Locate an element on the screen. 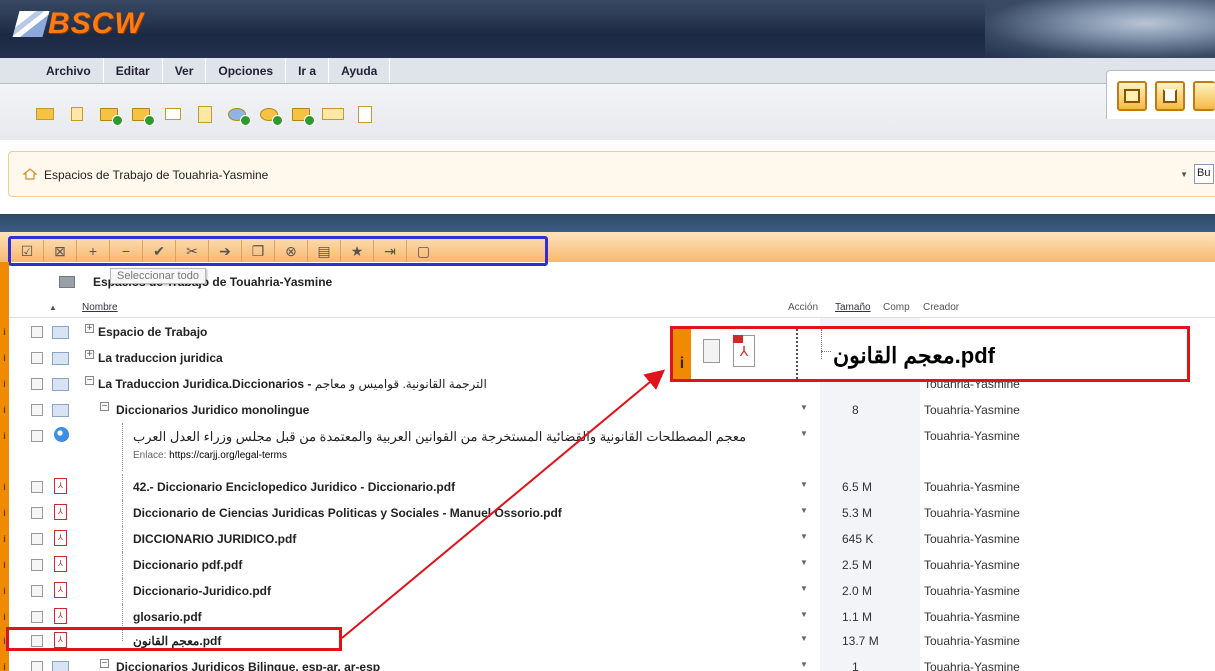 The image size is (1215, 671). info-icon is located at coordinates (77, 114).